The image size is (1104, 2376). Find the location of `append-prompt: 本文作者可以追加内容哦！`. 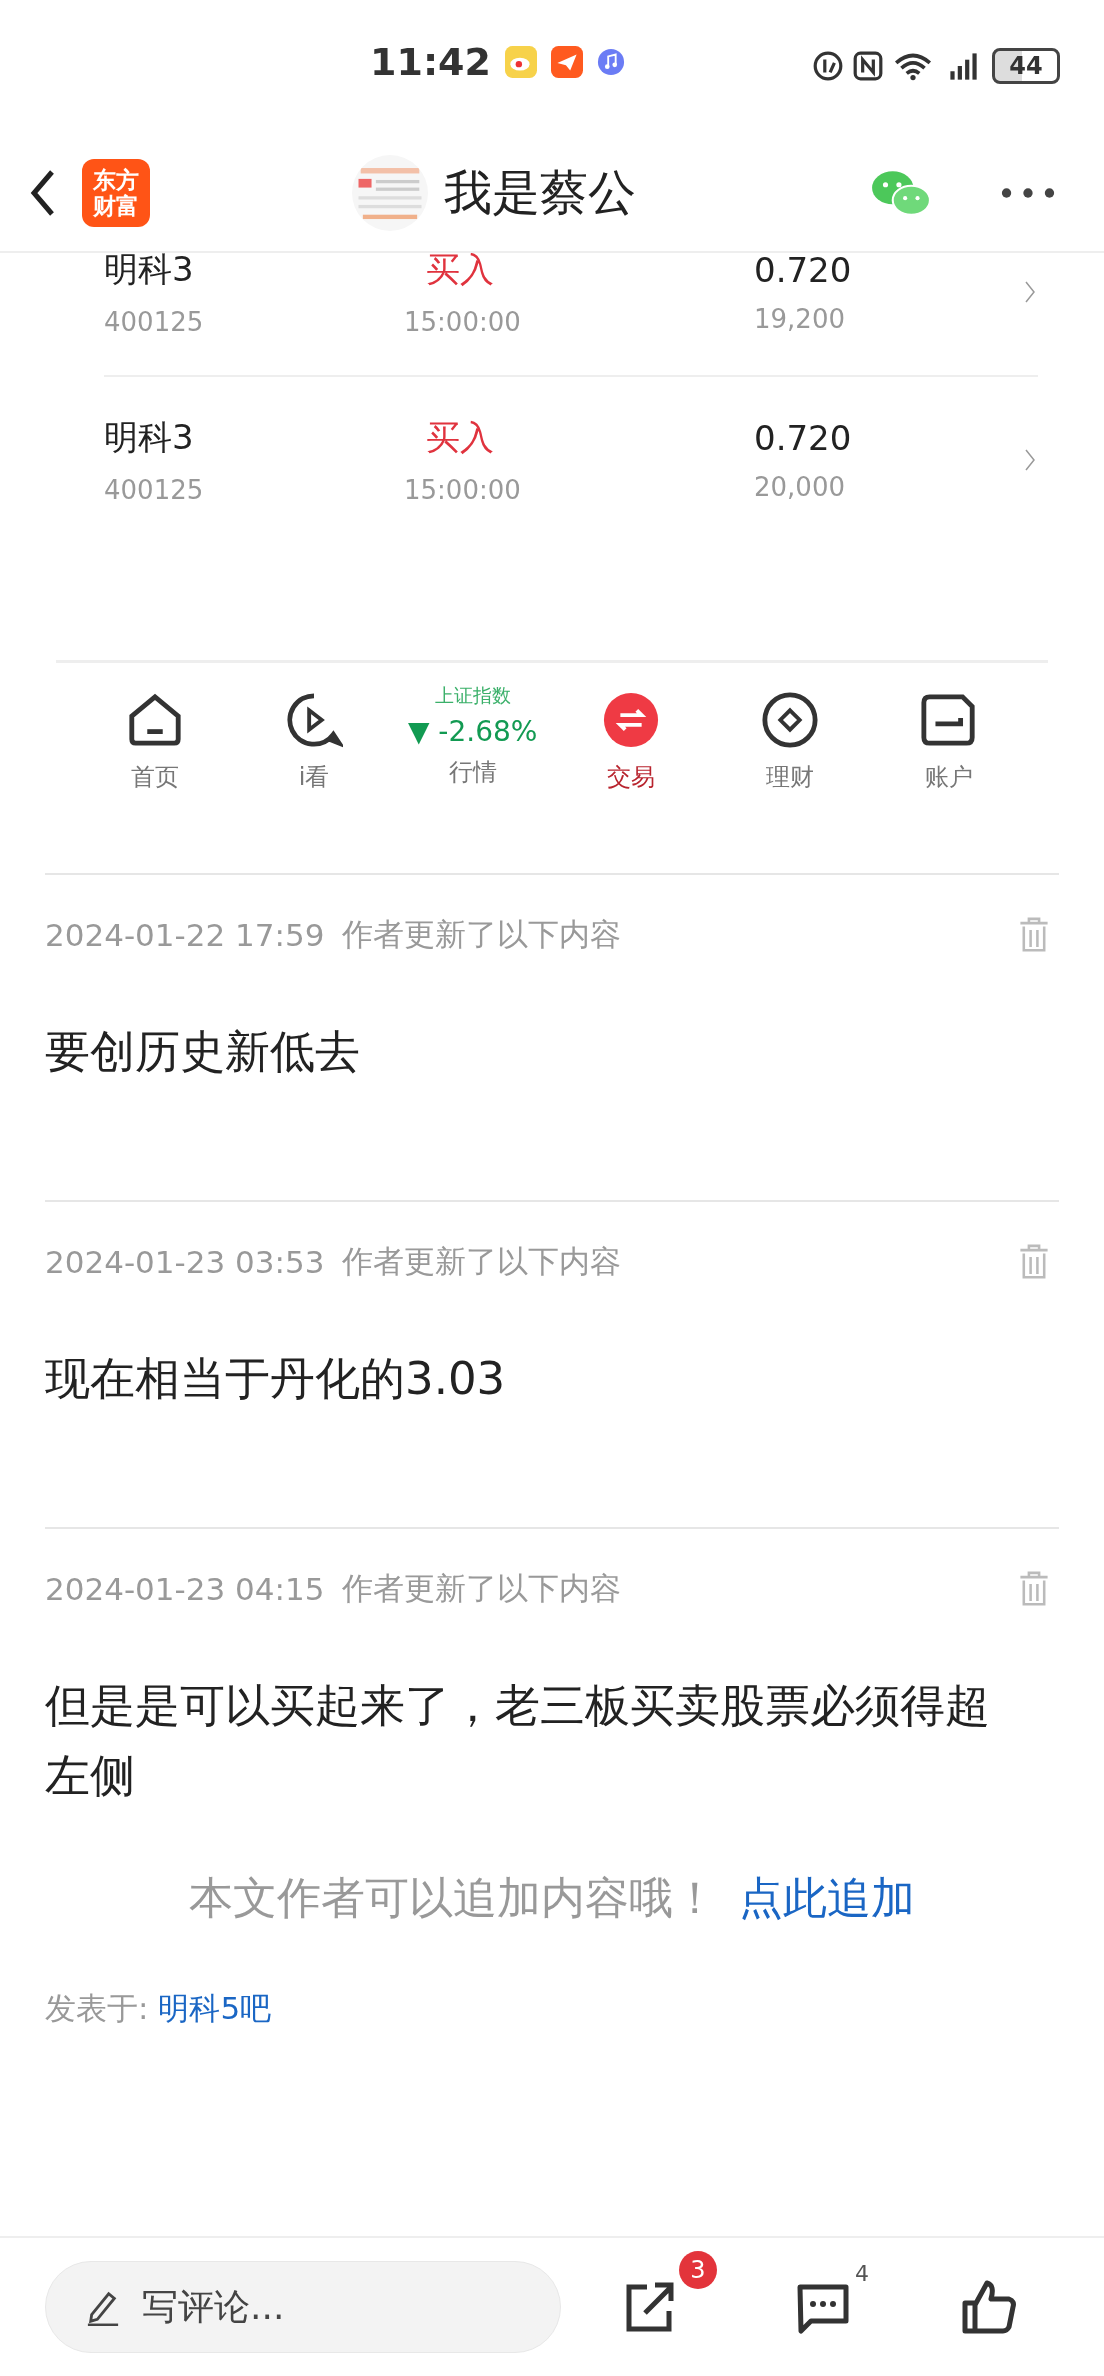

append-prompt: 本文作者可以追加内容哦！ is located at coordinates (453, 1898).